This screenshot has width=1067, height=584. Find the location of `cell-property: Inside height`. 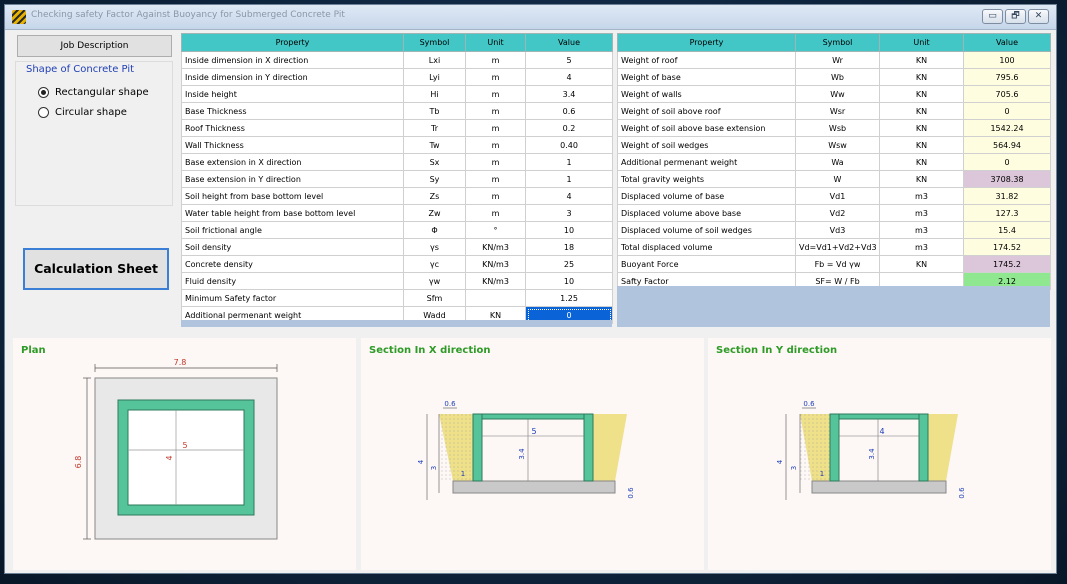

cell-property: Inside height is located at coordinates (292, 94).